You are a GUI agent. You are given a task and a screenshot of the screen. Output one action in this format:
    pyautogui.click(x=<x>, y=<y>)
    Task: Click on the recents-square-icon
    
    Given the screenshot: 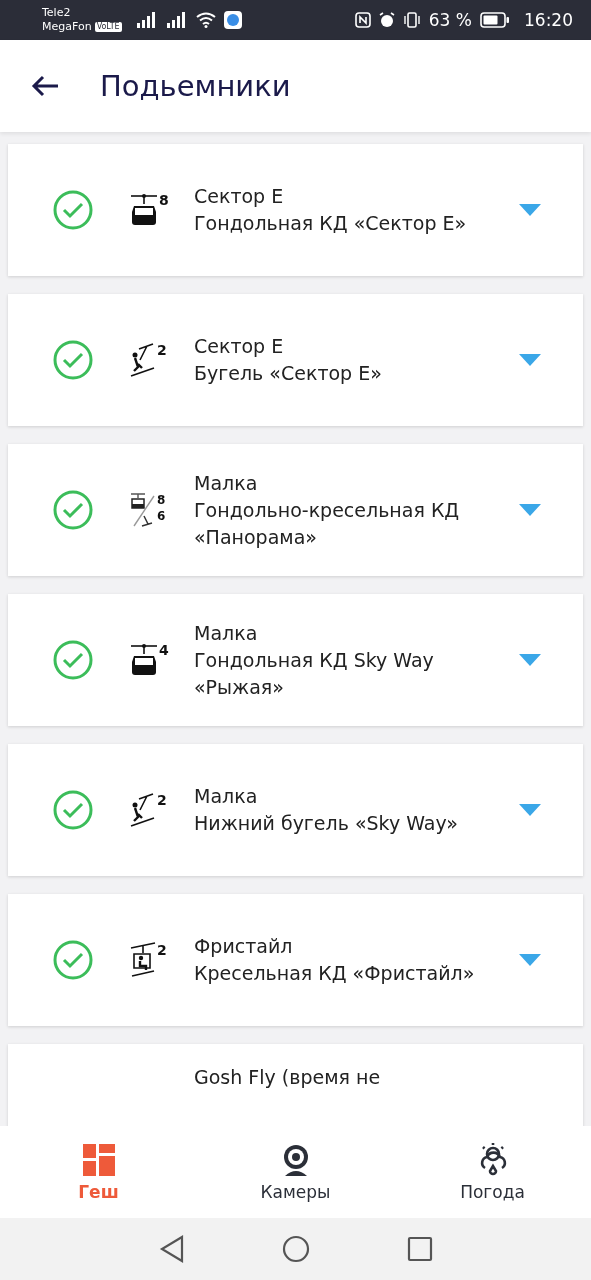 What is the action you would take?
    pyautogui.click(x=419, y=1249)
    